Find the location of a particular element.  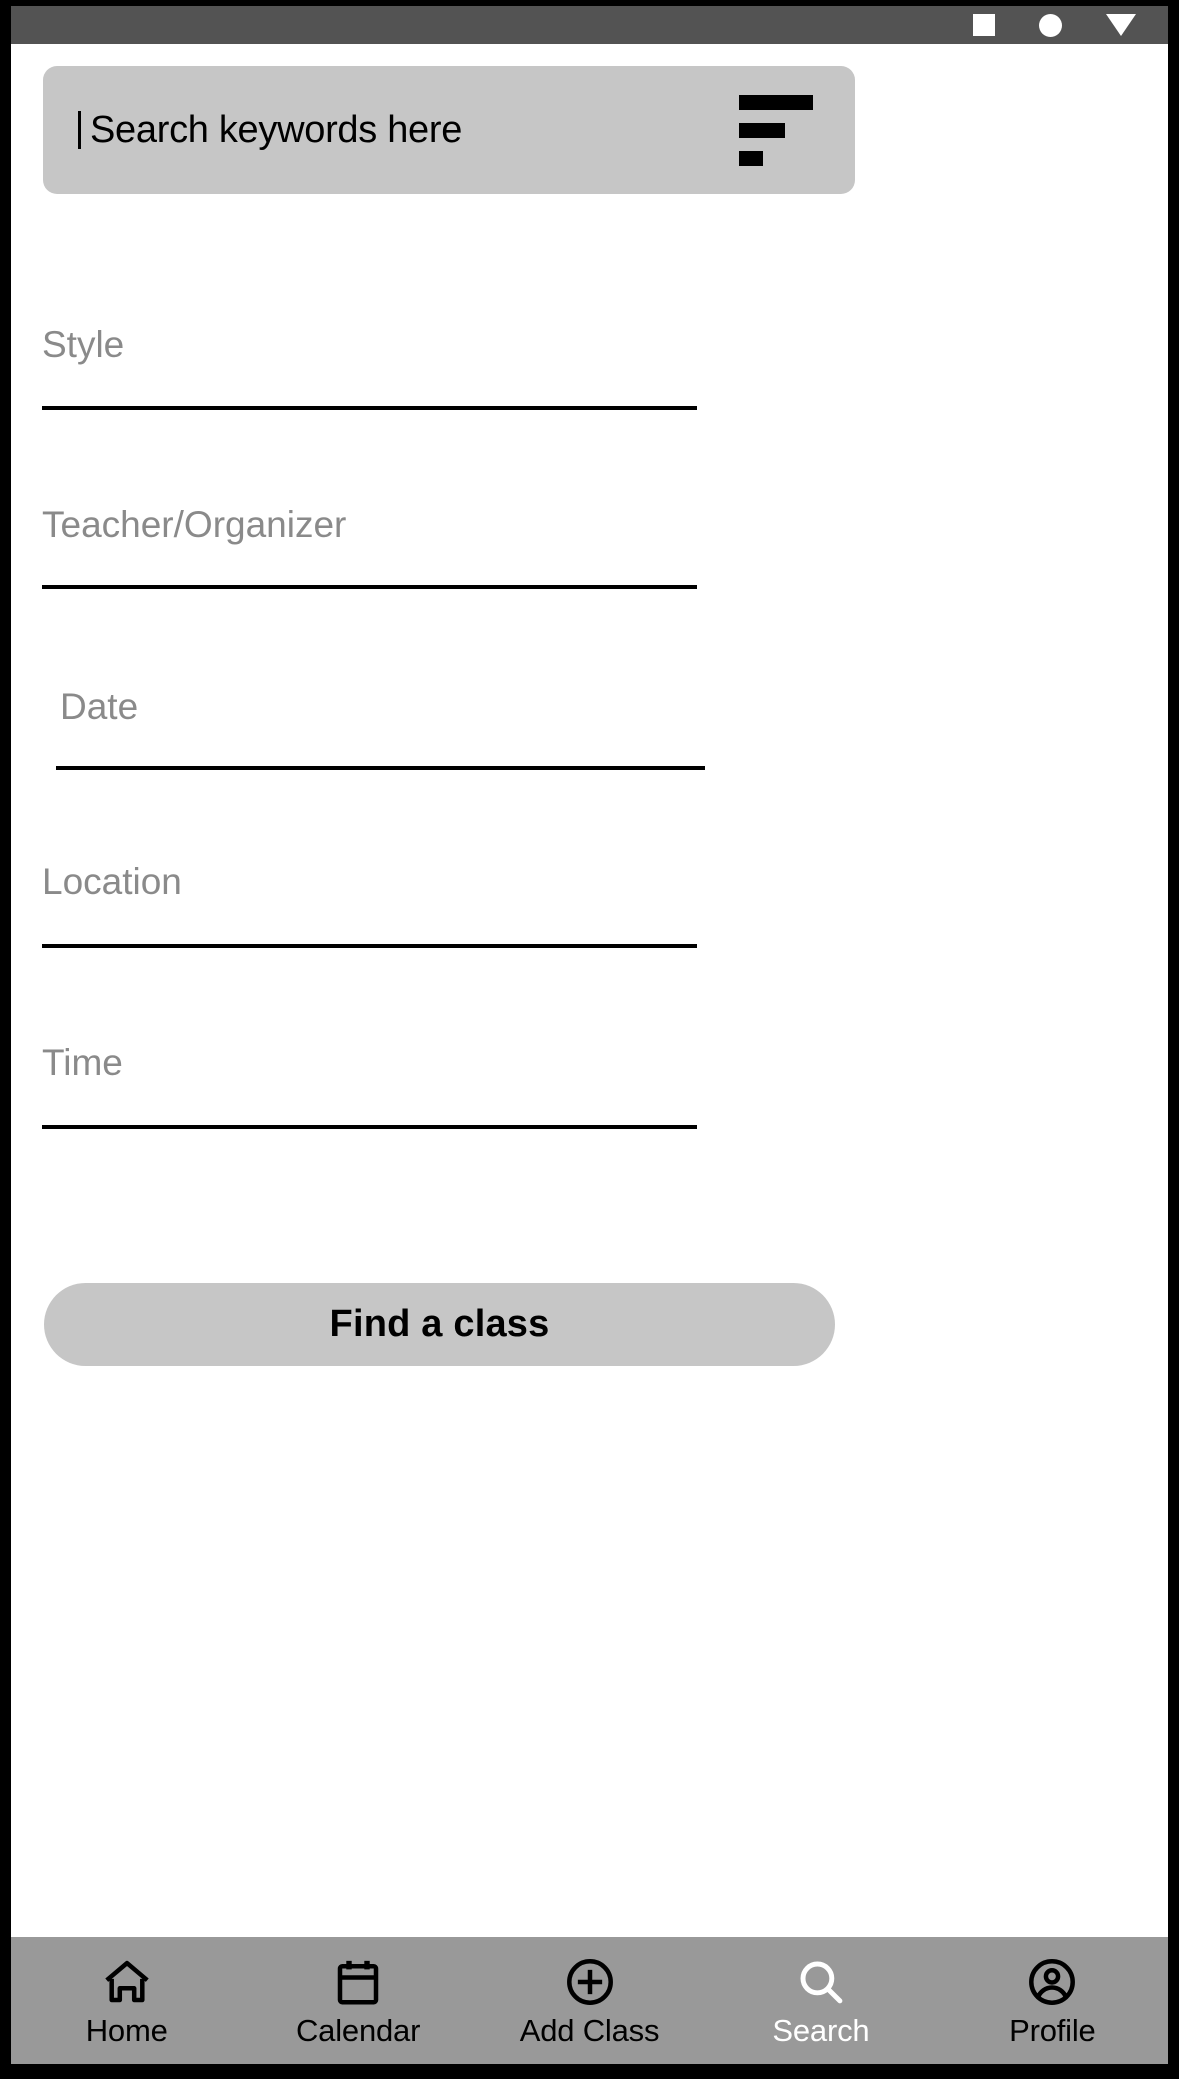

account-circle-icon is located at coordinates (1052, 1982).